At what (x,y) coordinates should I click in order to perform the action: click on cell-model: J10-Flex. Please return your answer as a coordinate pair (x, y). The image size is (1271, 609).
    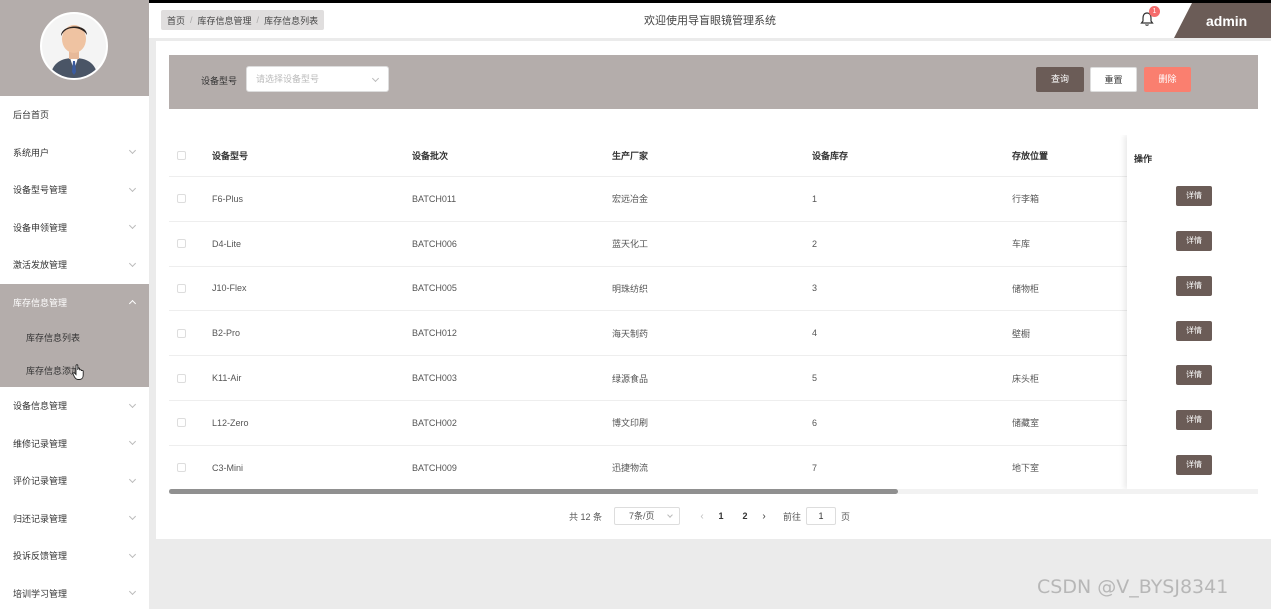
    Looking at the image, I should click on (229, 288).